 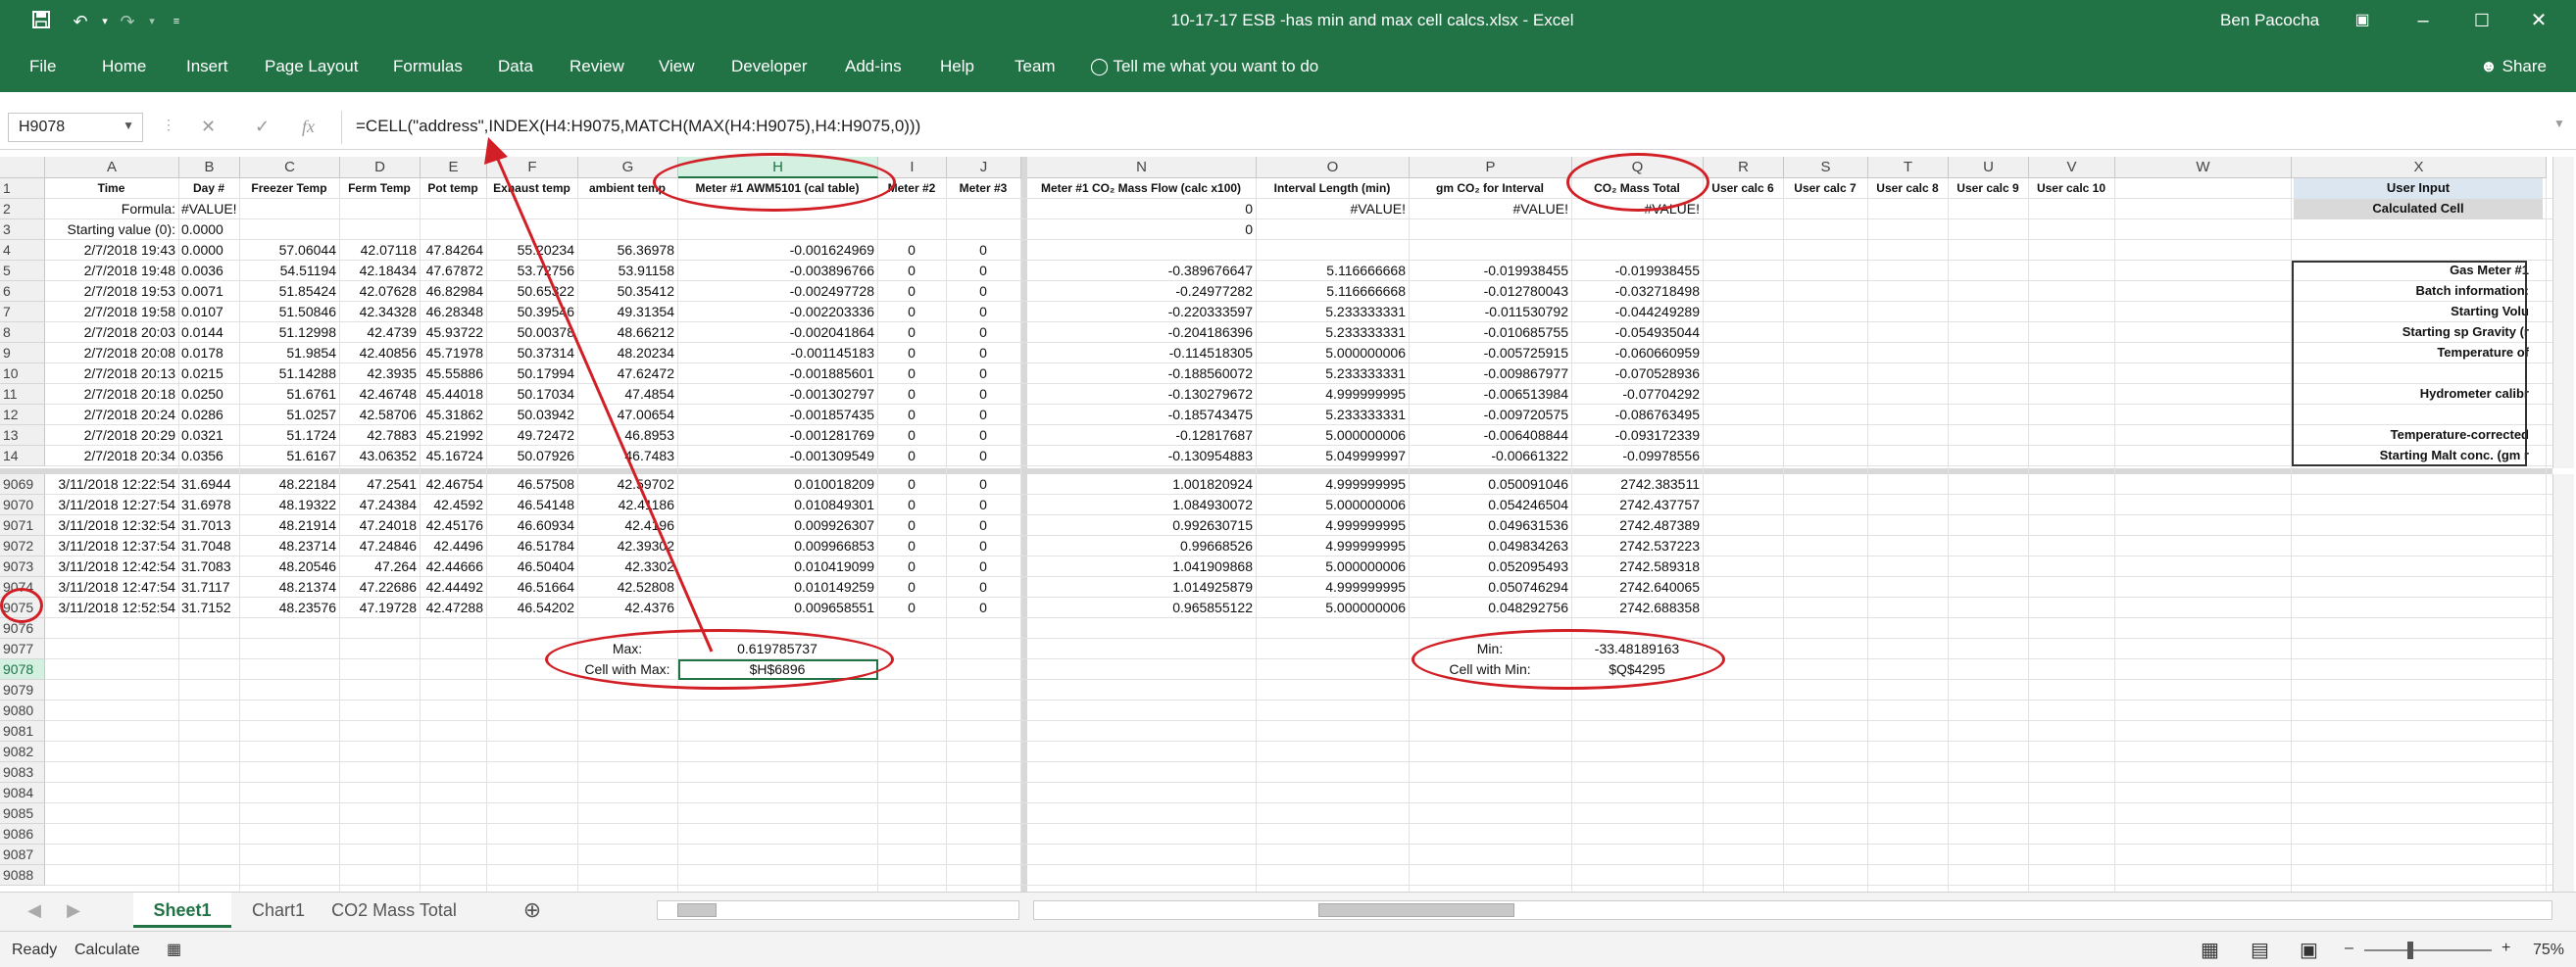 I want to click on cell-q9072: 2742.537223, so click(x=1637, y=546).